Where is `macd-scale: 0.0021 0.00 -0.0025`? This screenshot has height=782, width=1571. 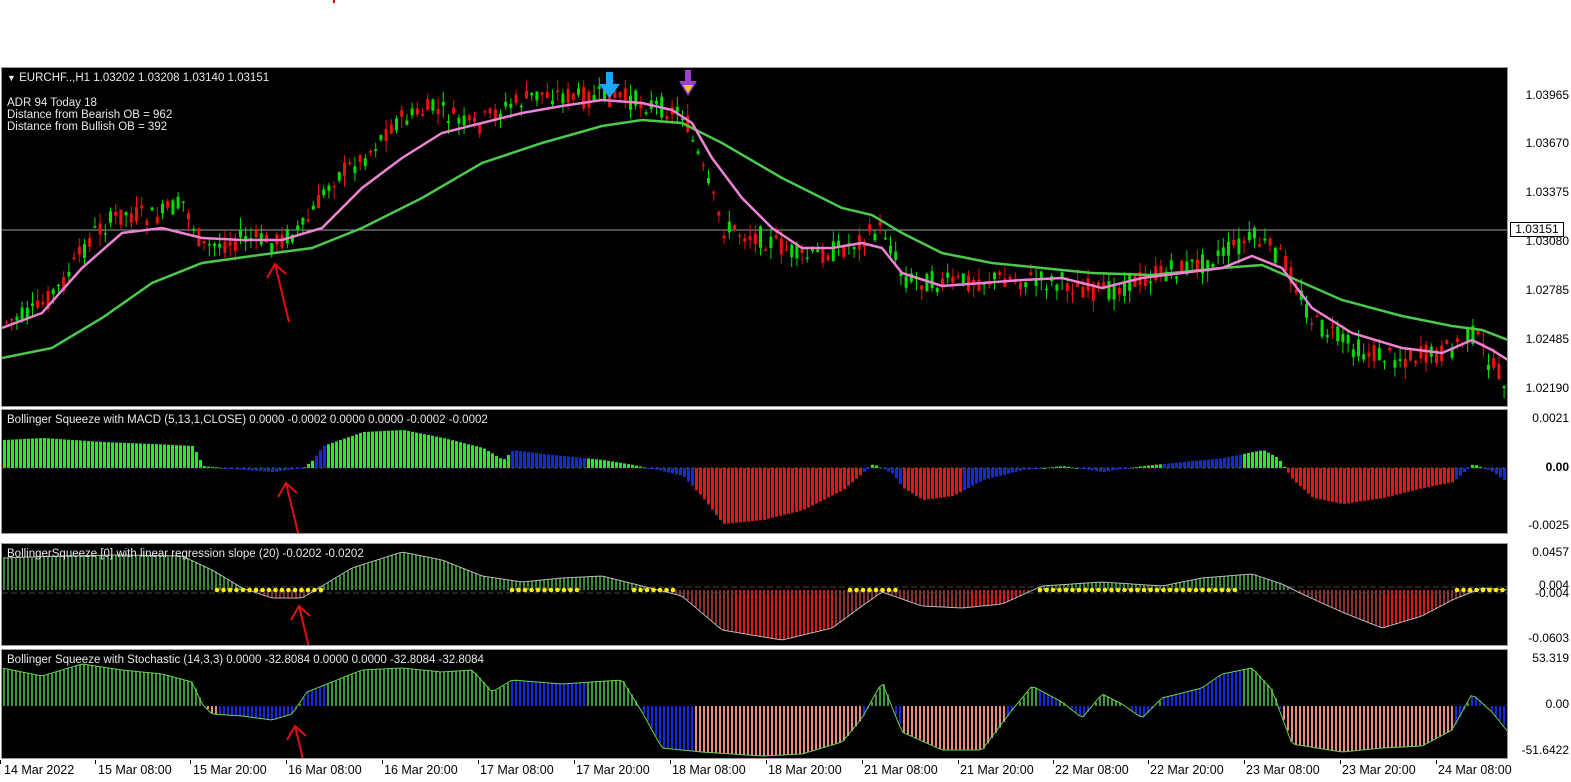 macd-scale: 0.0021 0.00 -0.0025 is located at coordinates (1540, 471).